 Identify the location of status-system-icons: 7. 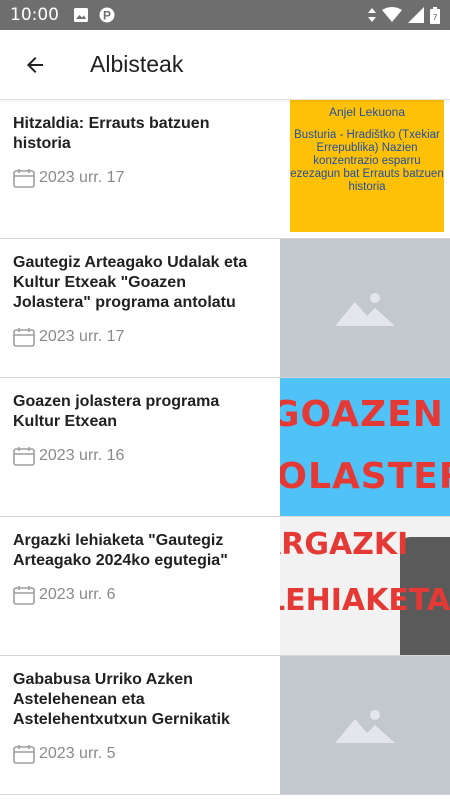
(404, 15).